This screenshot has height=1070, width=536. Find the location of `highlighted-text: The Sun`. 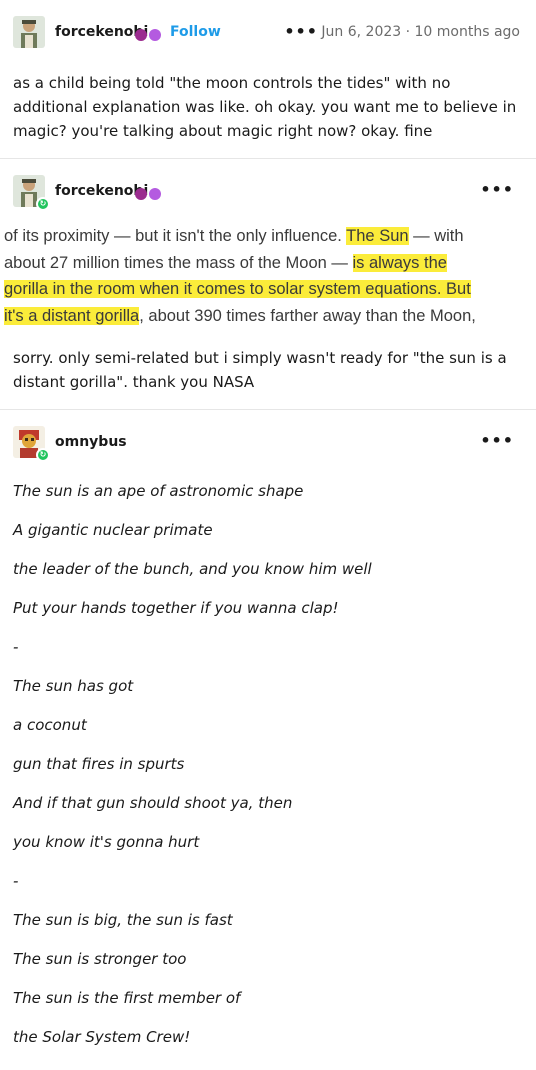

highlighted-text: The Sun is located at coordinates (377, 236).